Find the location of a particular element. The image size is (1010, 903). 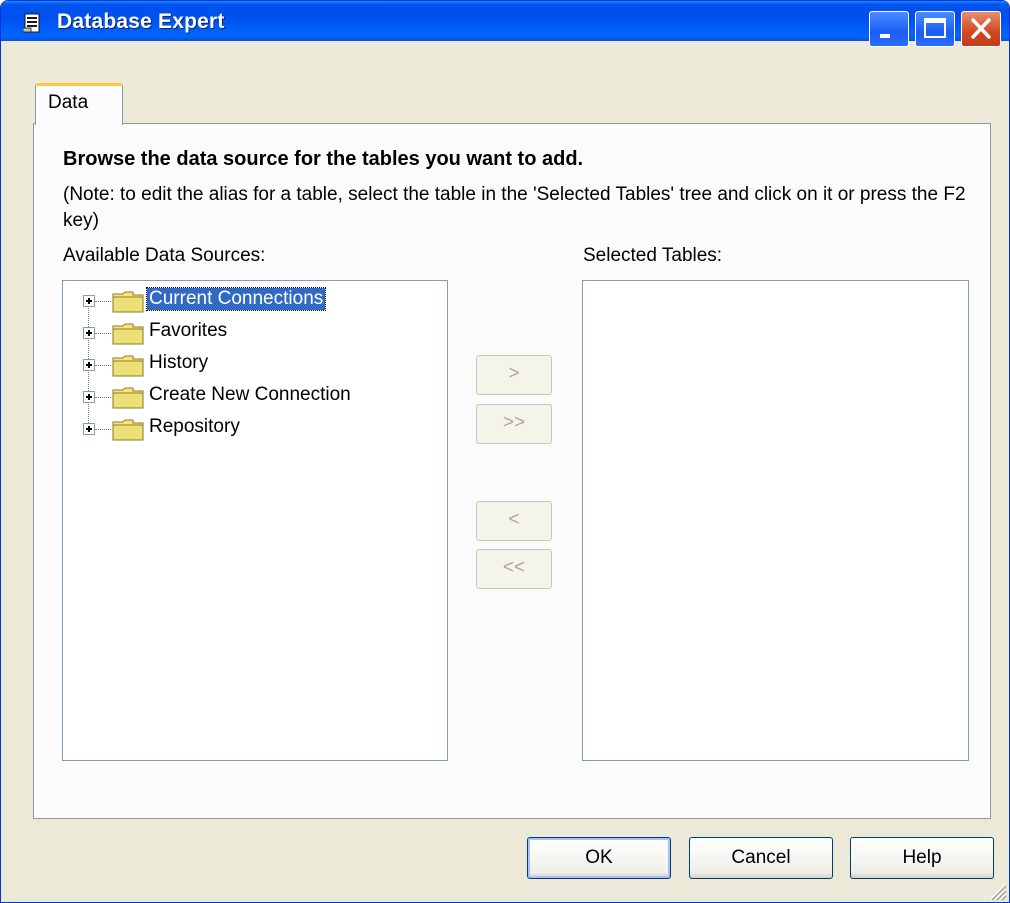

selected-tables-label: Selected Tables: is located at coordinates (653, 255).